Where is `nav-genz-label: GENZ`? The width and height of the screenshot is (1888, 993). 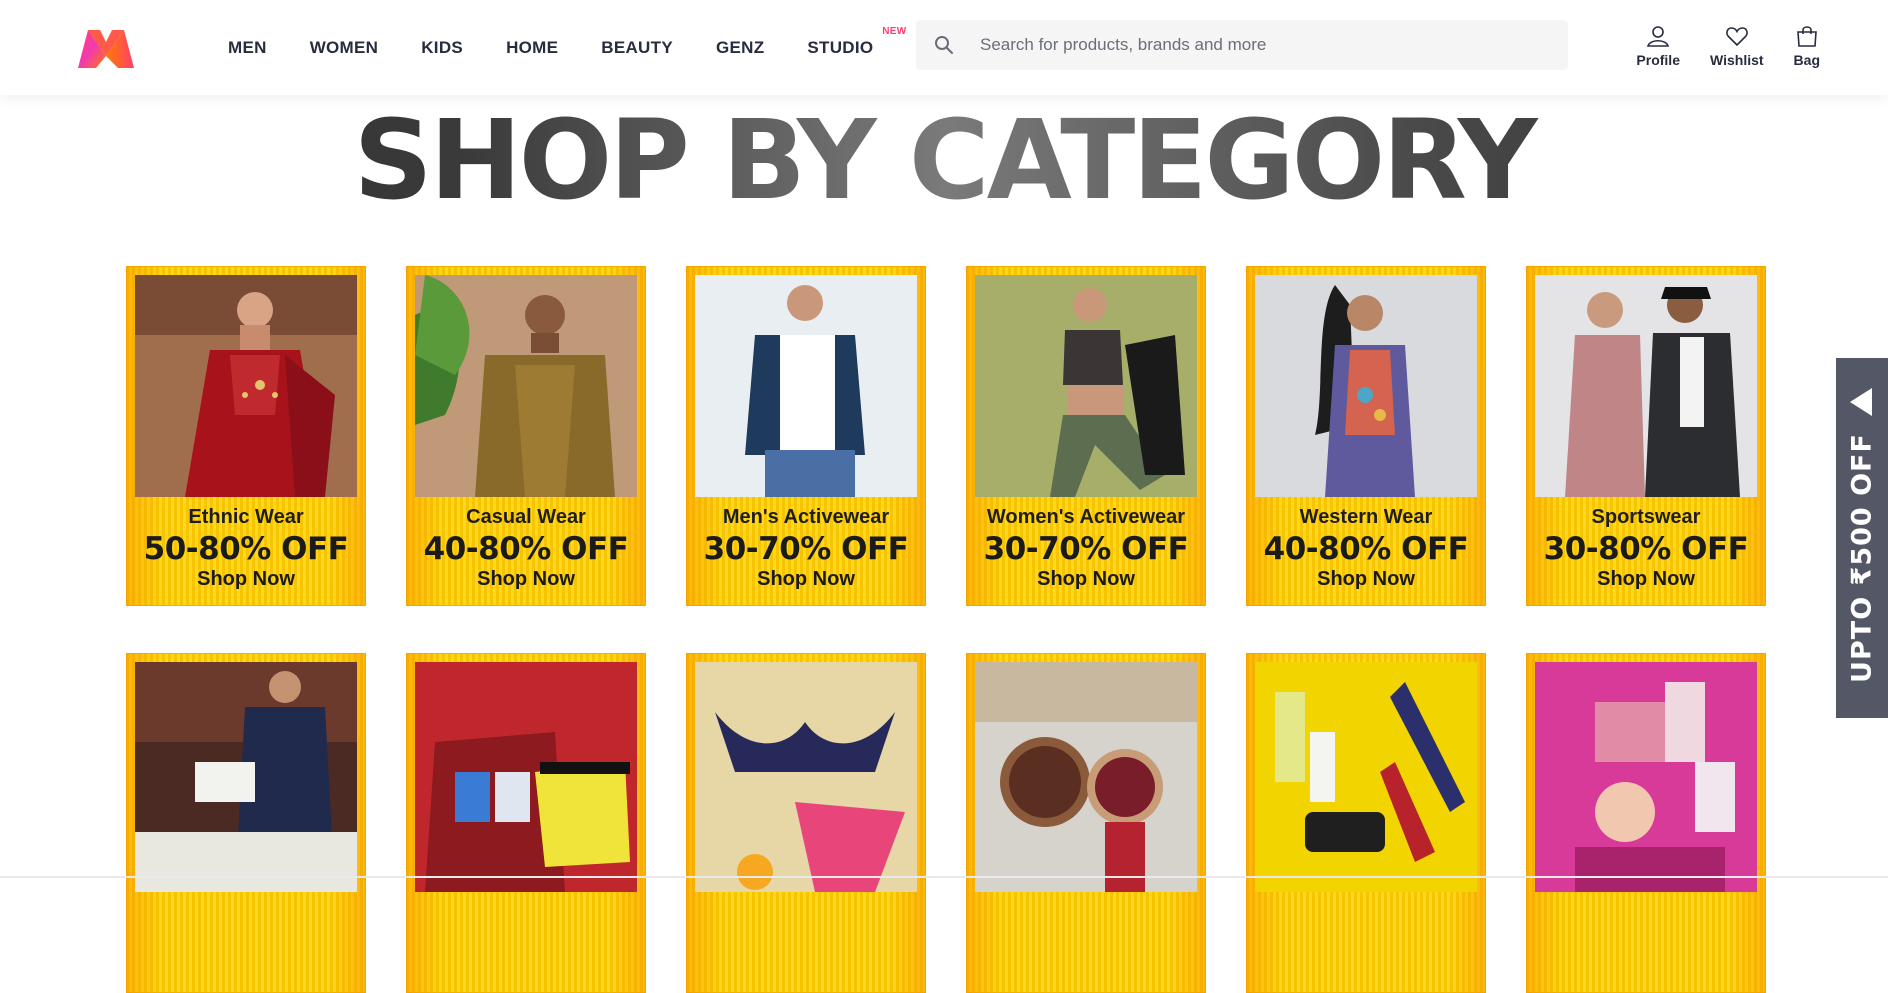
nav-genz-label: GENZ is located at coordinates (740, 47).